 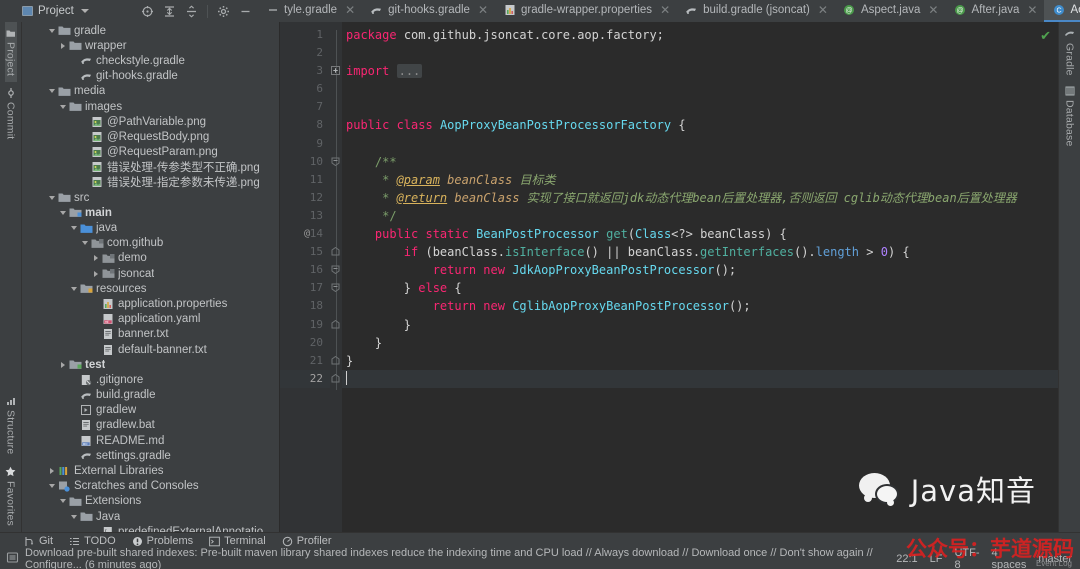 What do you see at coordinates (150, 440) in the screenshot?
I see `tree-row: MD README.md` at bounding box center [150, 440].